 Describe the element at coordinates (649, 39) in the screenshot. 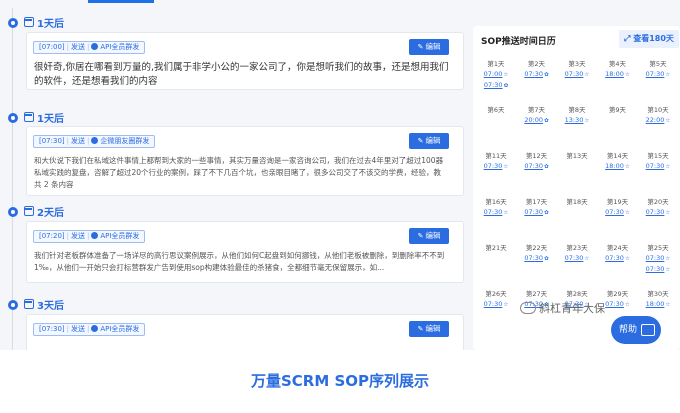

I see `view-180-days-button: ⤢ 查看180天` at that location.